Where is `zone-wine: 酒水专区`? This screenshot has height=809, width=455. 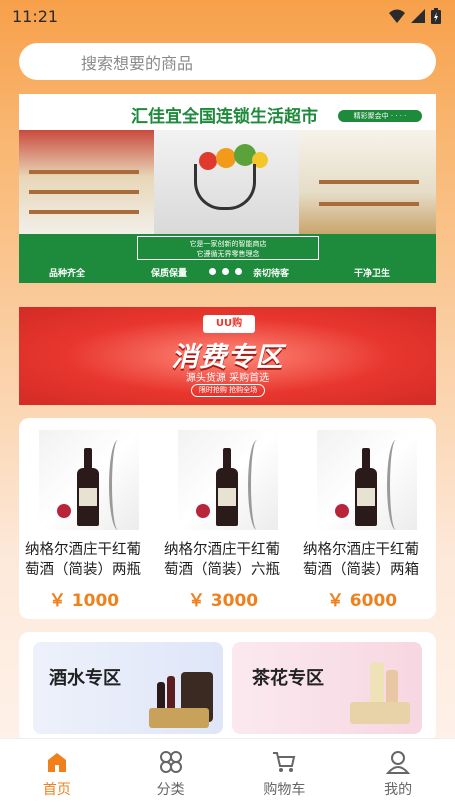 zone-wine: 酒水专区 is located at coordinates (128, 688).